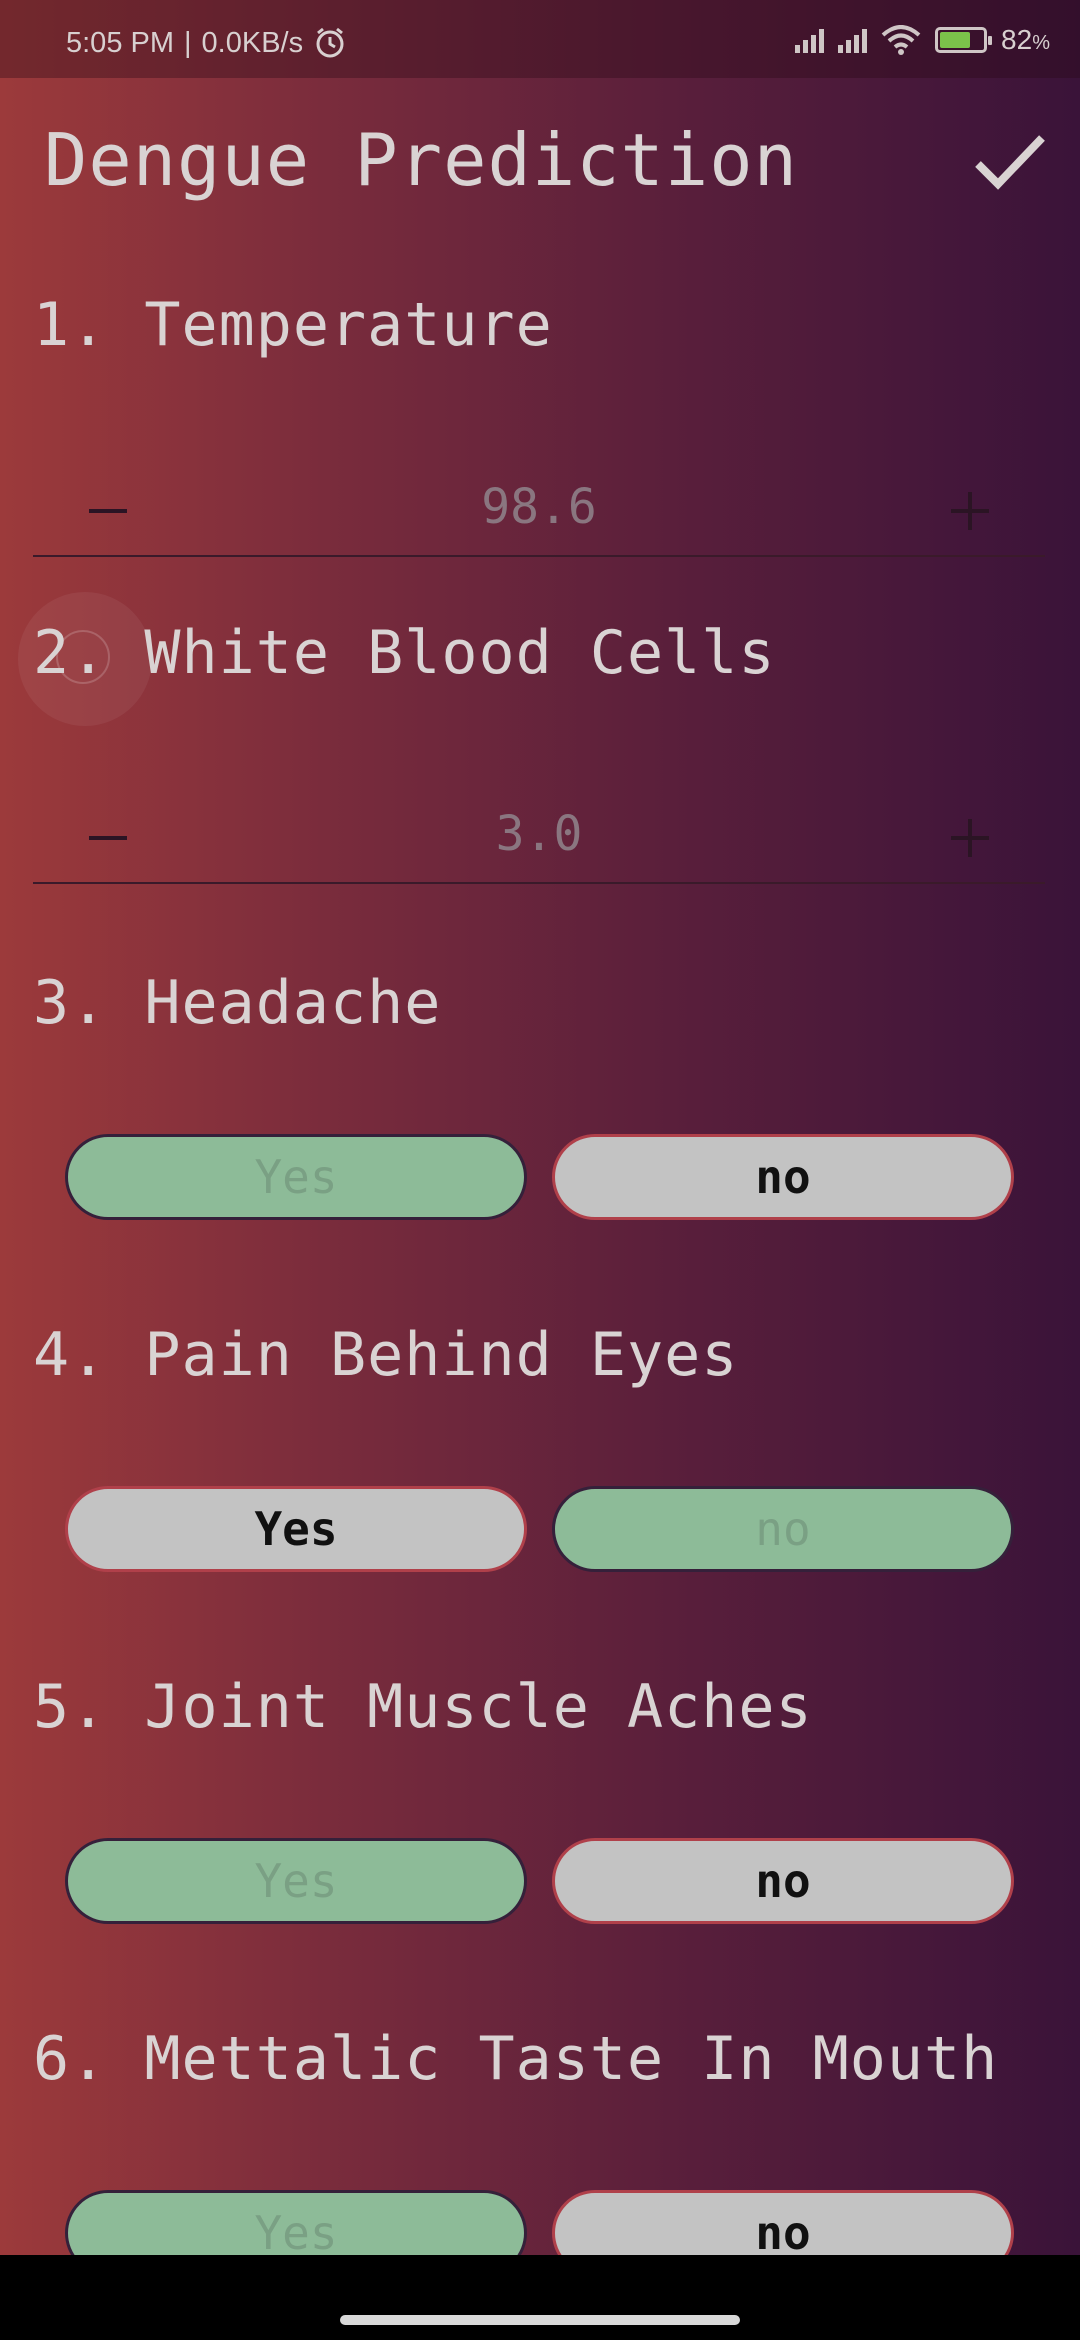  What do you see at coordinates (252, 42) in the screenshot?
I see `network-speed: 0.0KB/s` at bounding box center [252, 42].